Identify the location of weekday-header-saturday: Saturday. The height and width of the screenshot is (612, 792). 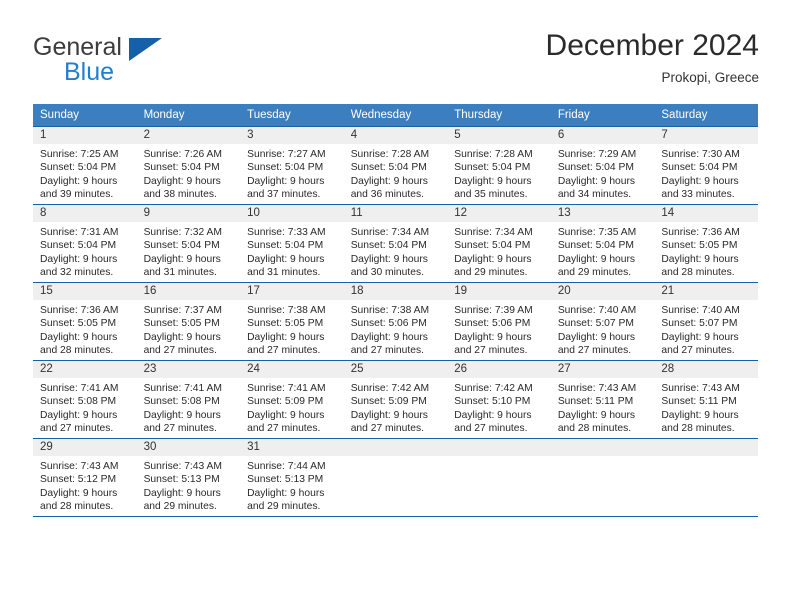
(706, 115).